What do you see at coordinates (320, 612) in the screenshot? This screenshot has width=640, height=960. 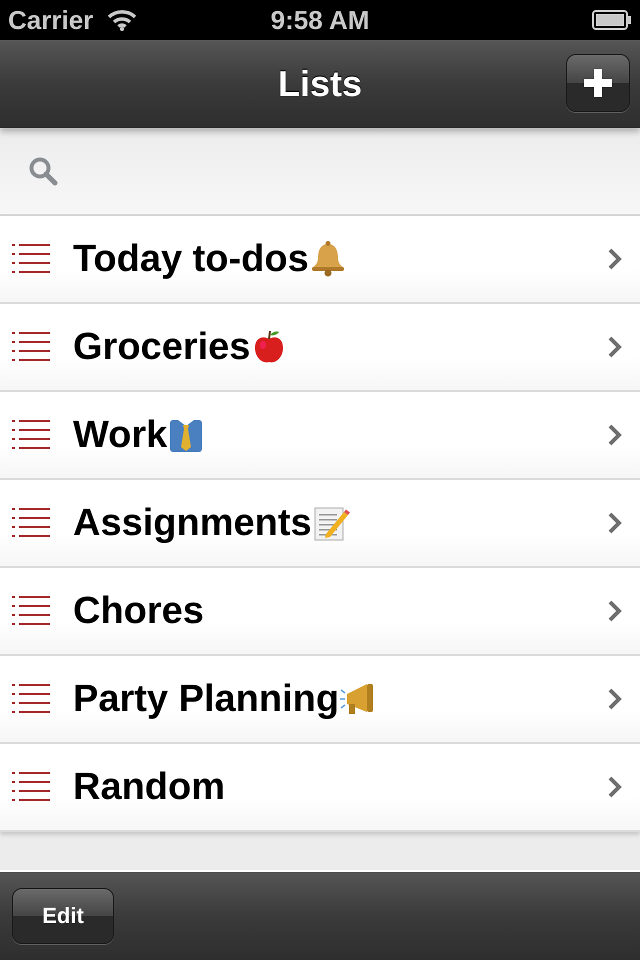 I see `list-row: Chores` at bounding box center [320, 612].